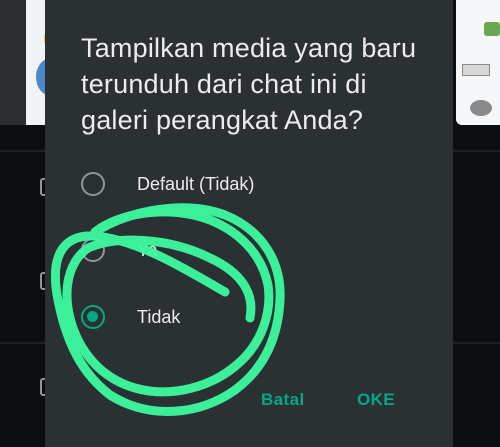 The width and height of the screenshot is (500, 447). I want to click on option-label-no: Tidak, so click(159, 316).